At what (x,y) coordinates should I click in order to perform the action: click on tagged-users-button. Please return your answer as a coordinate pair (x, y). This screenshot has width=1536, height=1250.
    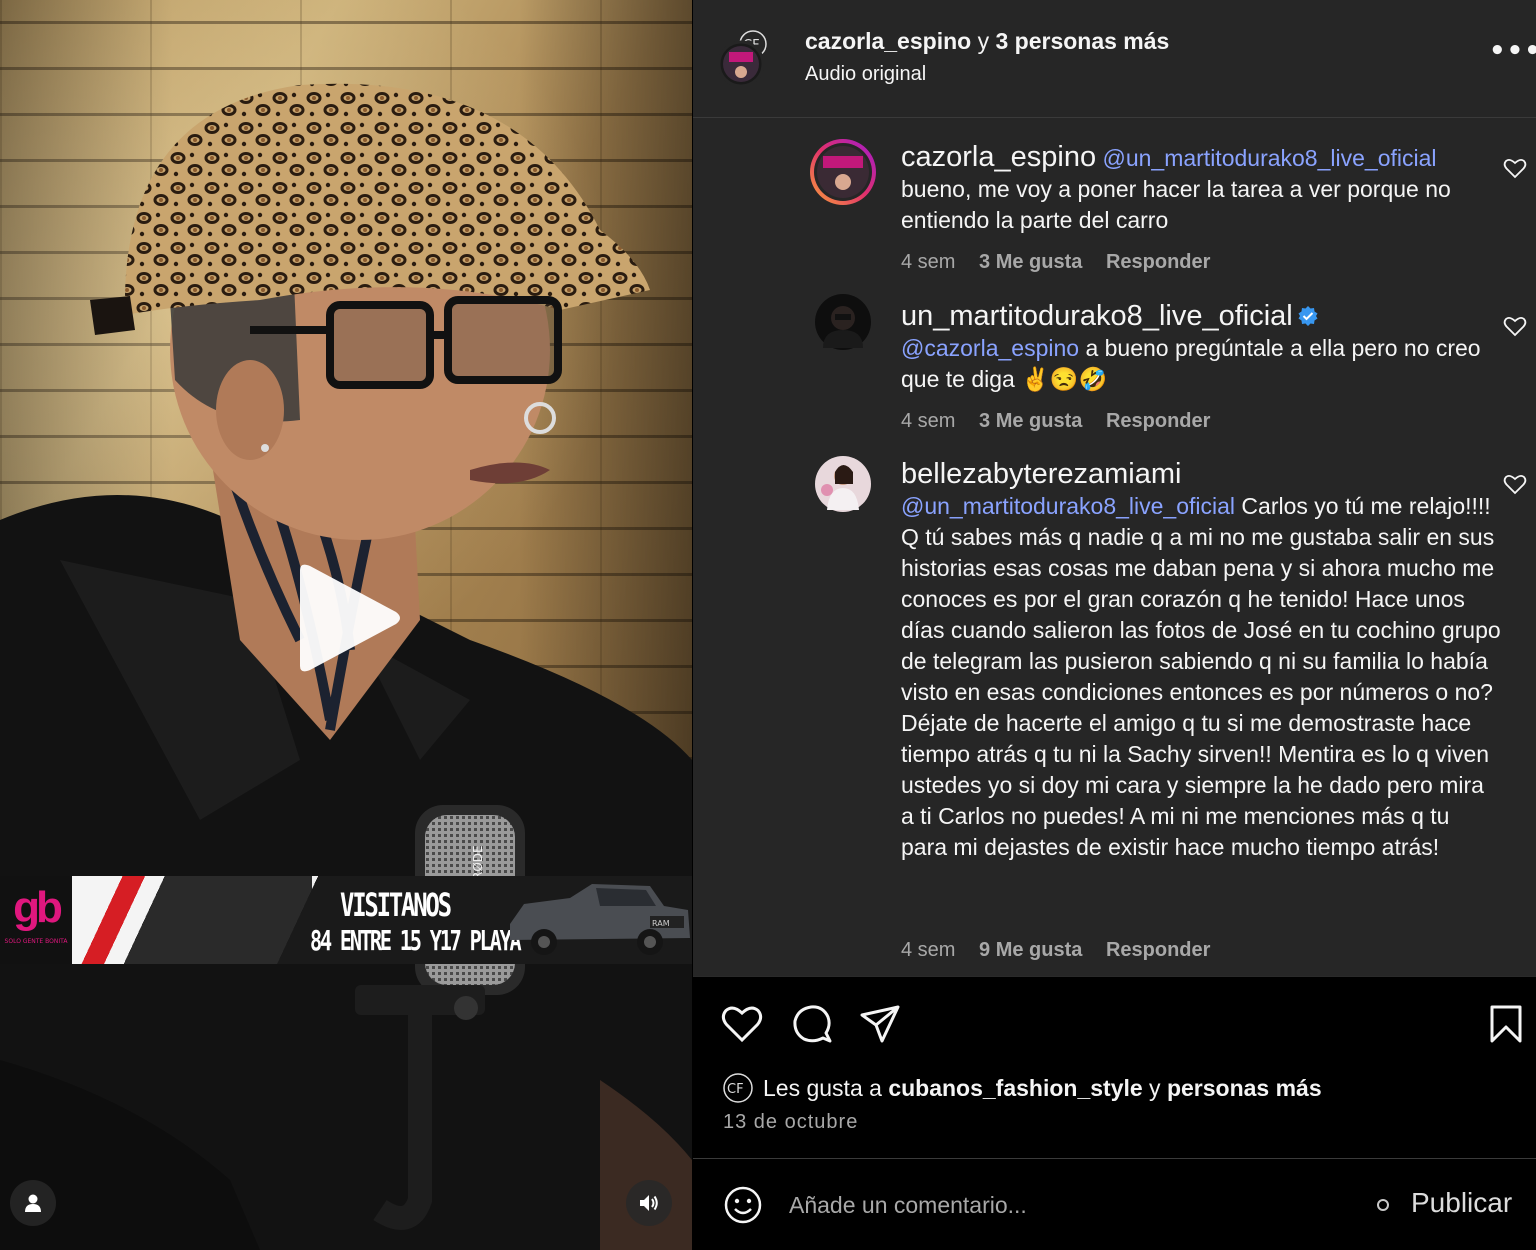
    Looking at the image, I should click on (33, 1203).